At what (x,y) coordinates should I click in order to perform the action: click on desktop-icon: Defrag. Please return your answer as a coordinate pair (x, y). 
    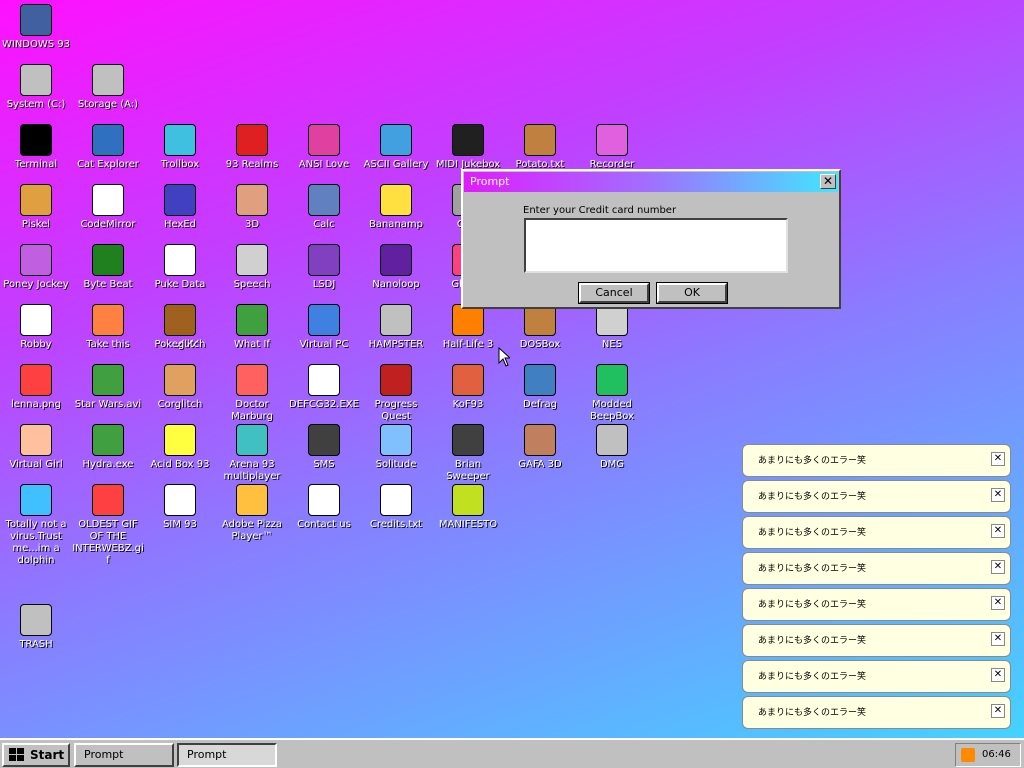
    Looking at the image, I should click on (540, 387).